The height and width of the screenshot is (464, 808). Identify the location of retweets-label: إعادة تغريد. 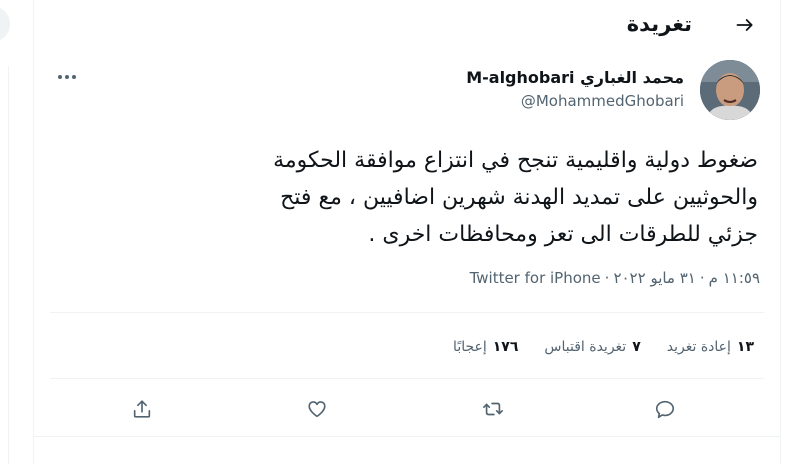
(698, 347).